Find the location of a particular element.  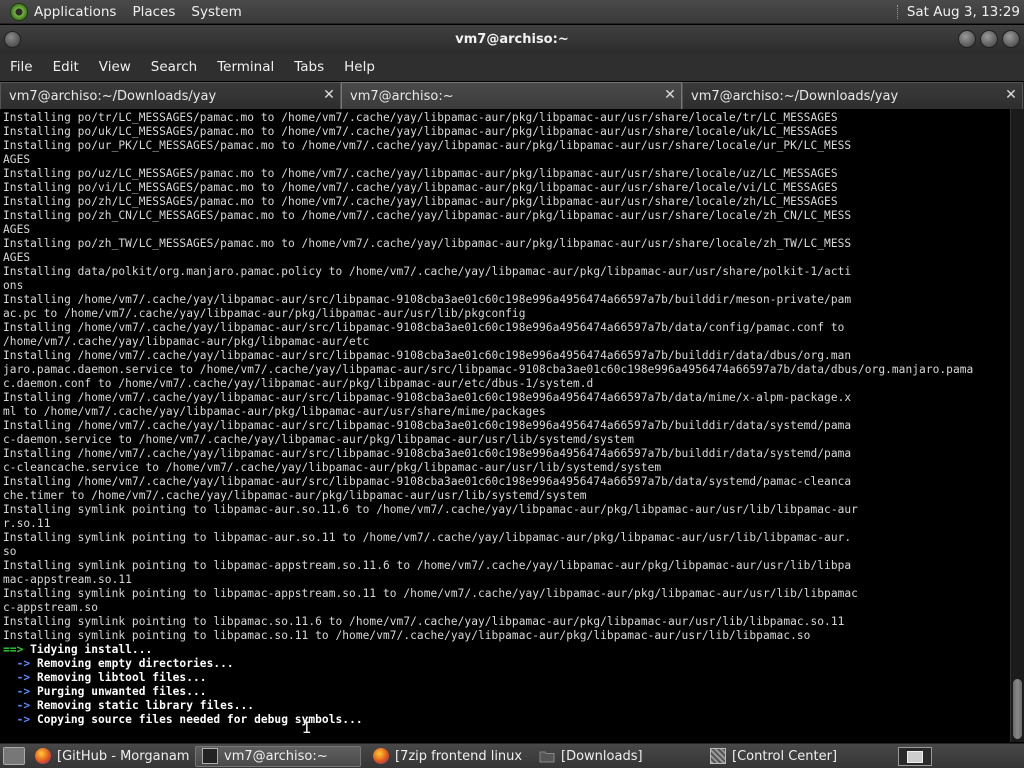

menu-help: Help is located at coordinates (359, 67).